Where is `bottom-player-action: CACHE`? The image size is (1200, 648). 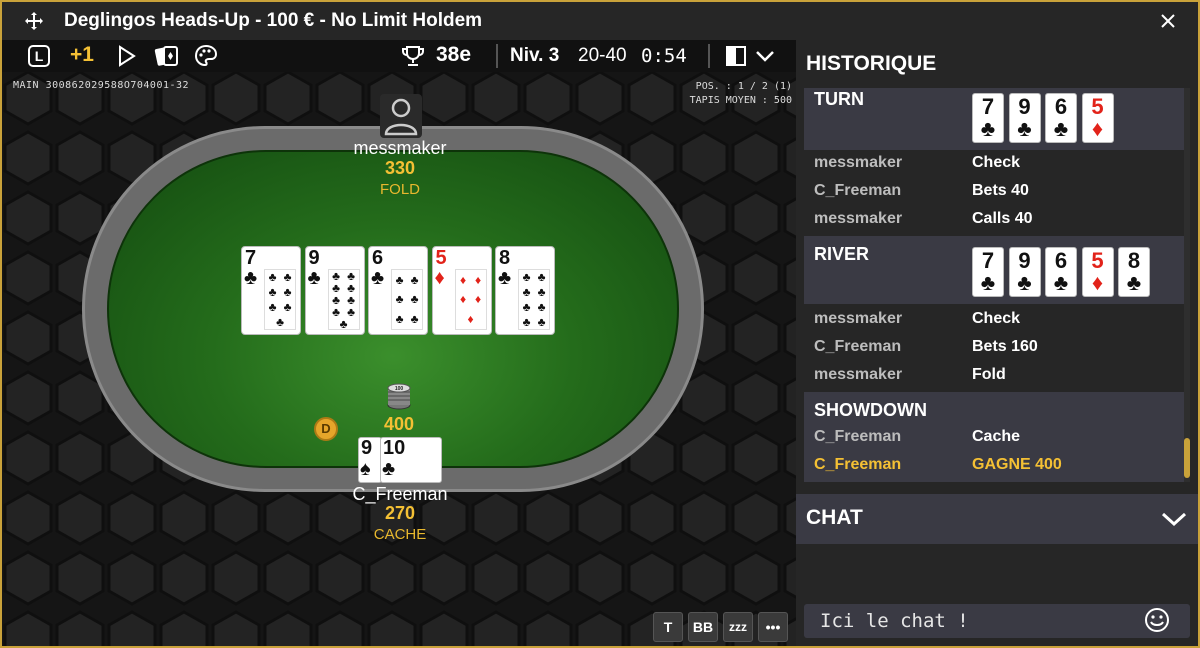
bottom-player-action: CACHE is located at coordinates (400, 534).